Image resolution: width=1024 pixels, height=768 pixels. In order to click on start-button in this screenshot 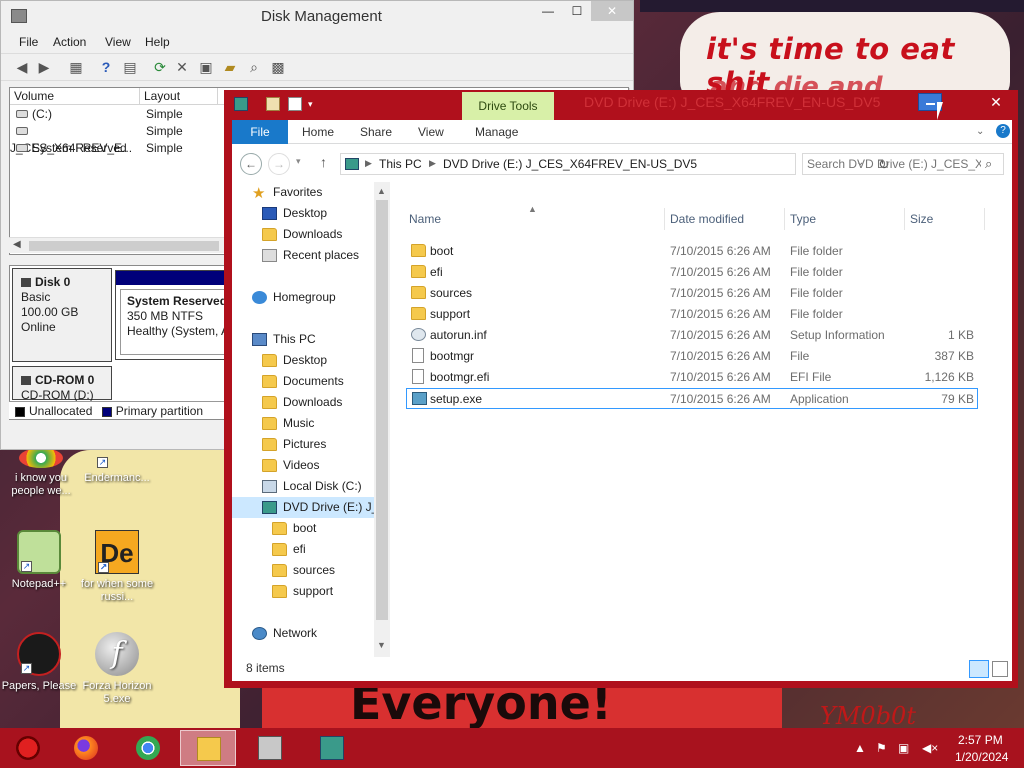, I will do `click(28, 748)`.